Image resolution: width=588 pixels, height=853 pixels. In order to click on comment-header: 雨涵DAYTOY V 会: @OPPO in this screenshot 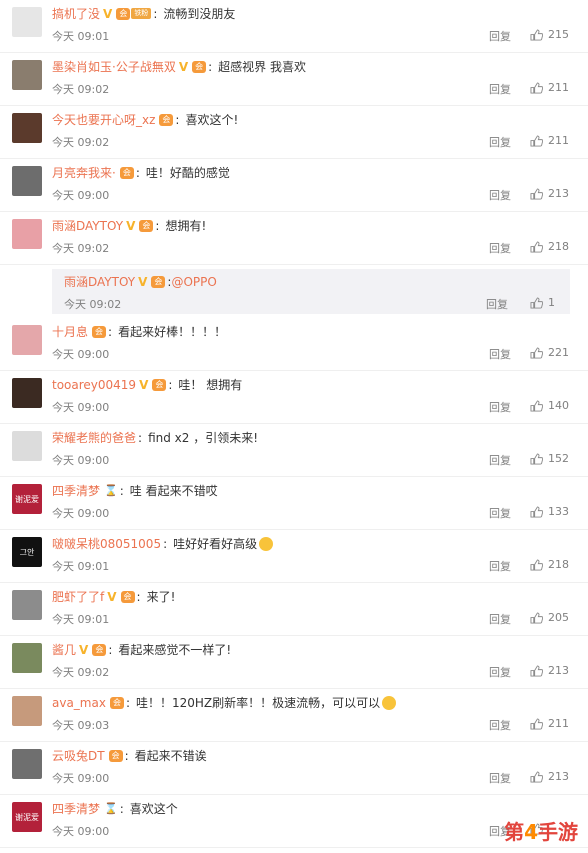, I will do `click(140, 281)`.